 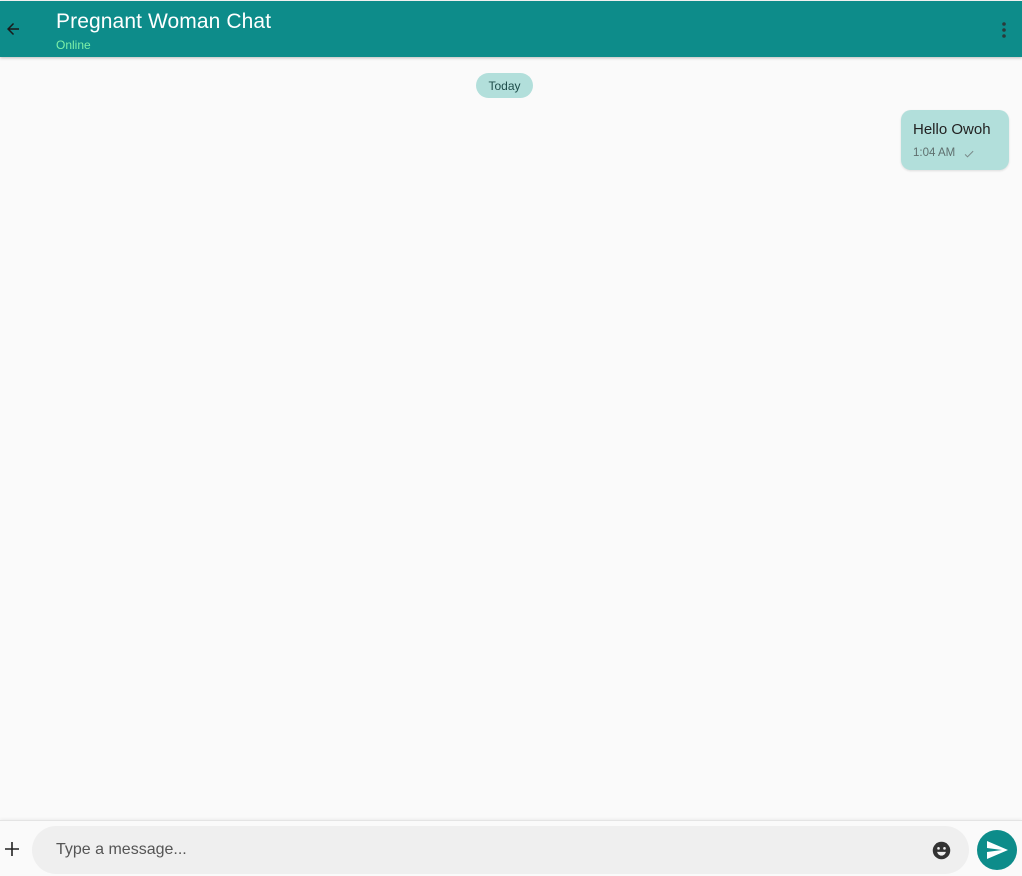 I want to click on message-text: Hello Owoh, so click(x=952, y=129).